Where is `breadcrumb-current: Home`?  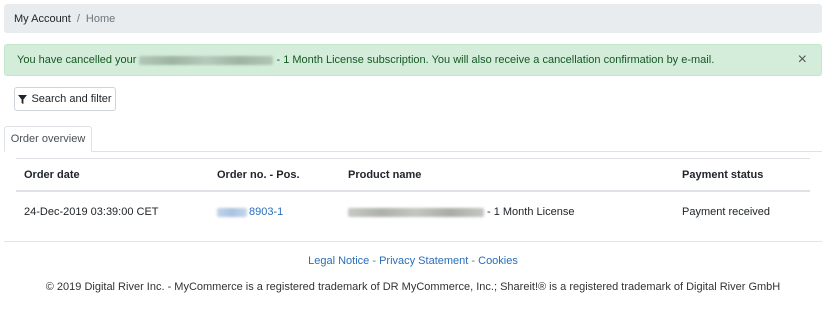
breadcrumb-current: Home is located at coordinates (100, 18).